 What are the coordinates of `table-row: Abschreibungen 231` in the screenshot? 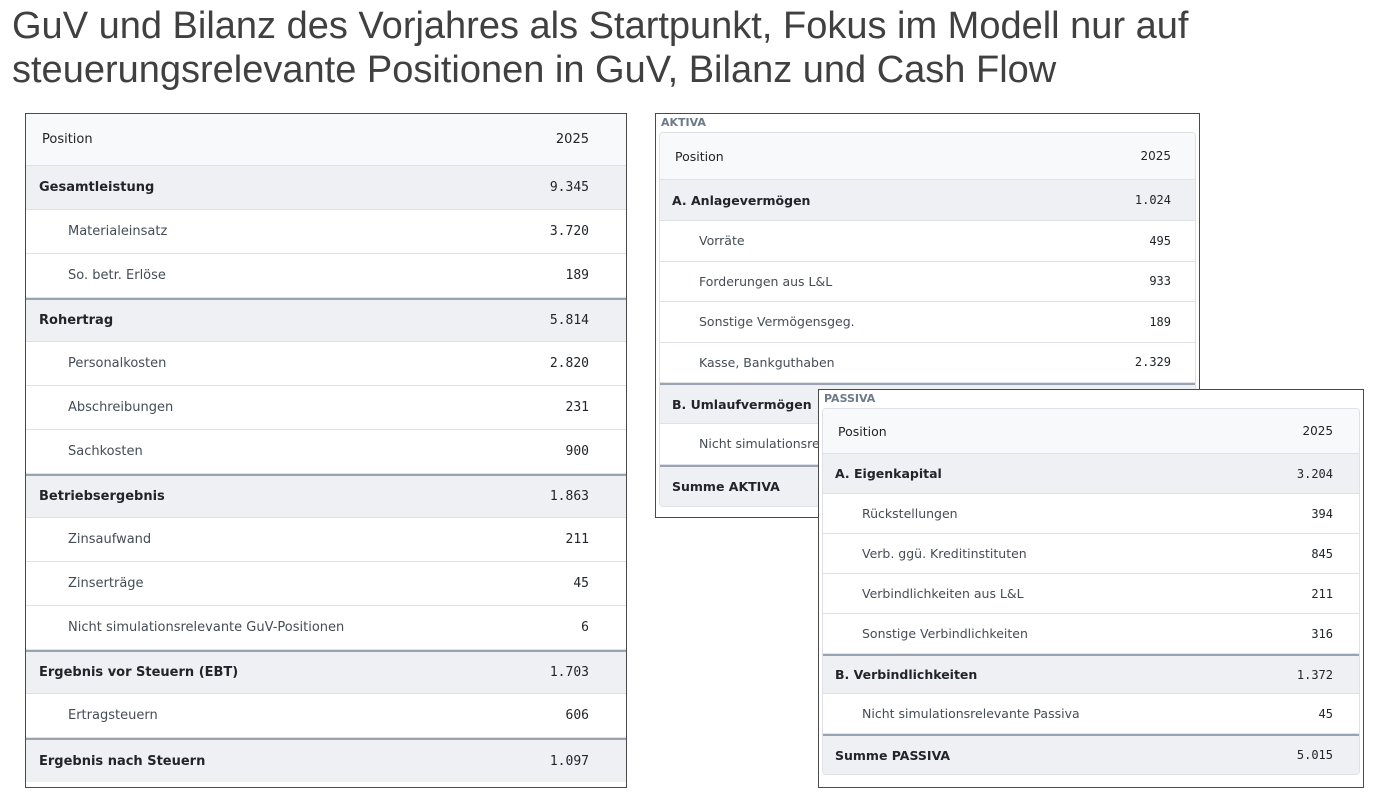 It's located at (326, 408).